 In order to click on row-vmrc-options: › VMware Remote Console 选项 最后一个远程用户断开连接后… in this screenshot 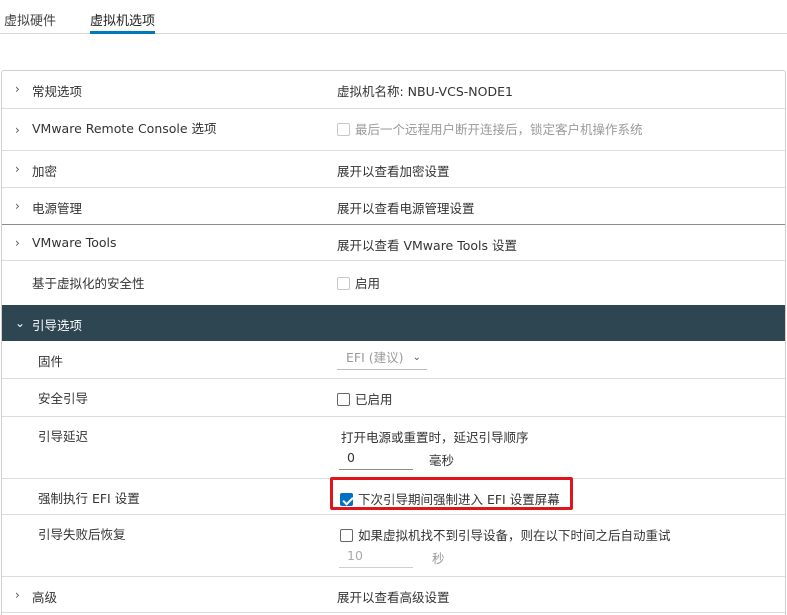, I will do `click(393, 130)`.